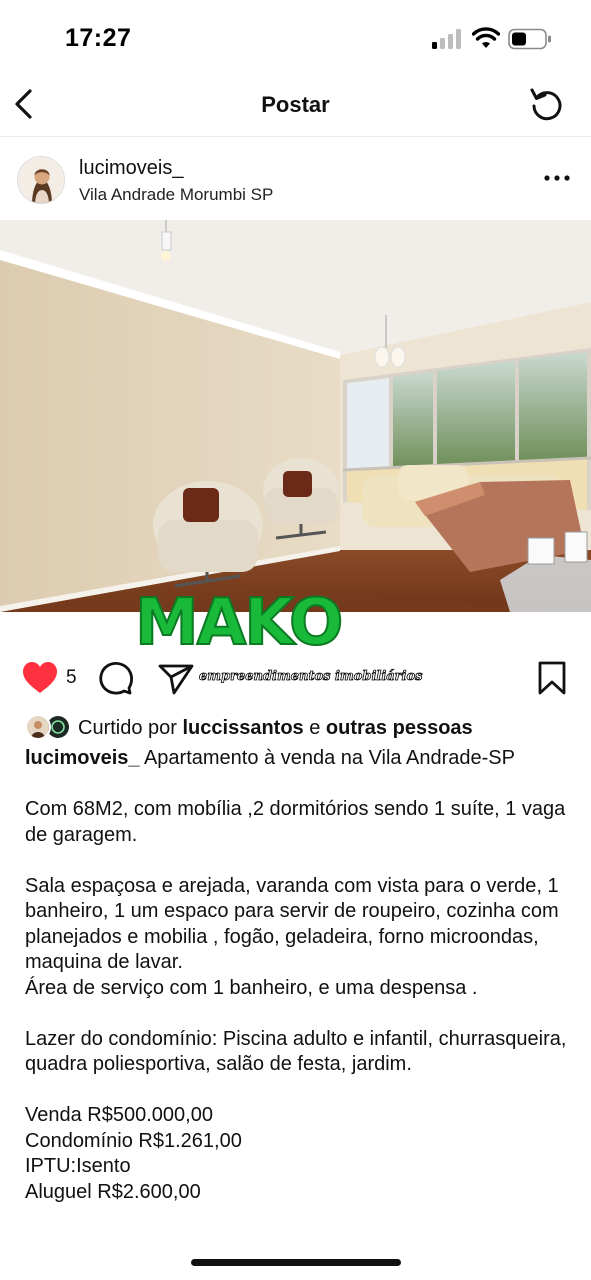 This screenshot has width=591, height=1280. What do you see at coordinates (296, 1262) in the screenshot?
I see `home-indicator` at bounding box center [296, 1262].